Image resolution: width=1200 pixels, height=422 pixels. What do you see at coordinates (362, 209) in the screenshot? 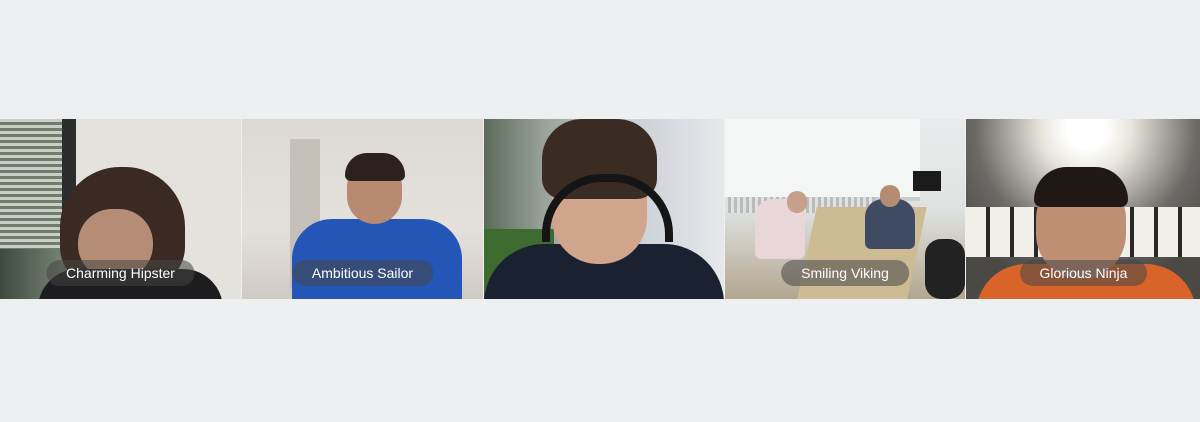
I see `video-tile-ambitious-sailor: Ambitious Sailor` at bounding box center [362, 209].